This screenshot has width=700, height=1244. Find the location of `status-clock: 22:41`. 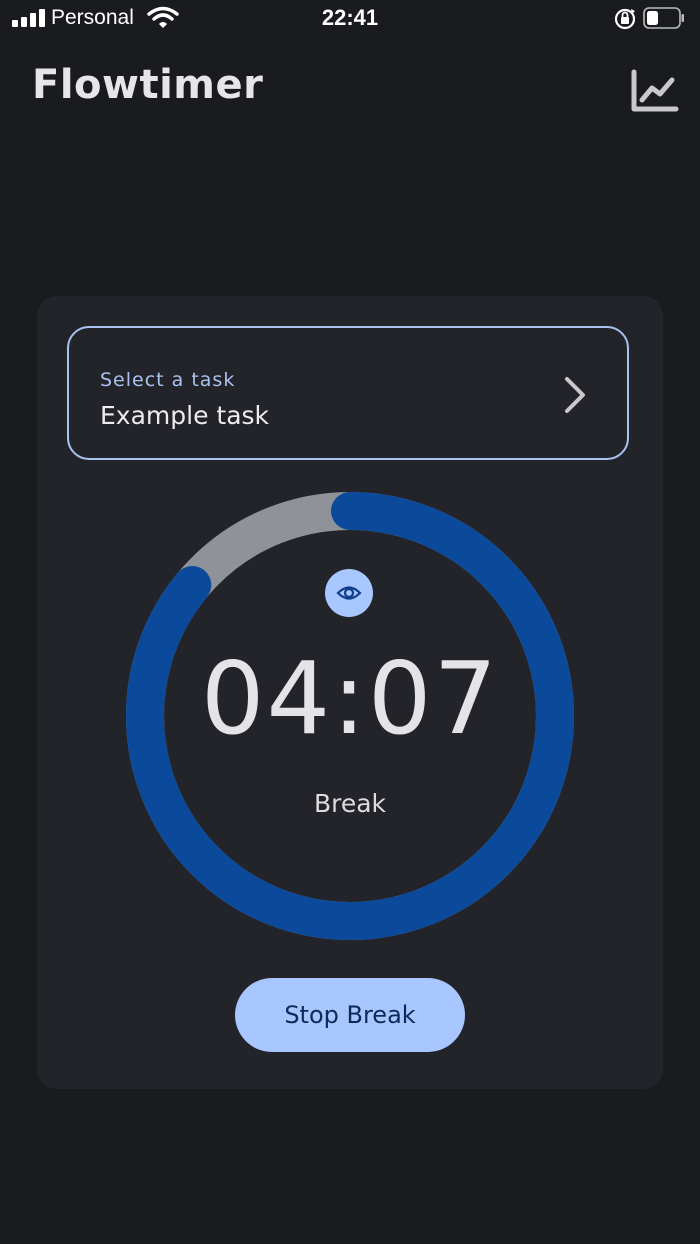

status-clock: 22:41 is located at coordinates (350, 17).